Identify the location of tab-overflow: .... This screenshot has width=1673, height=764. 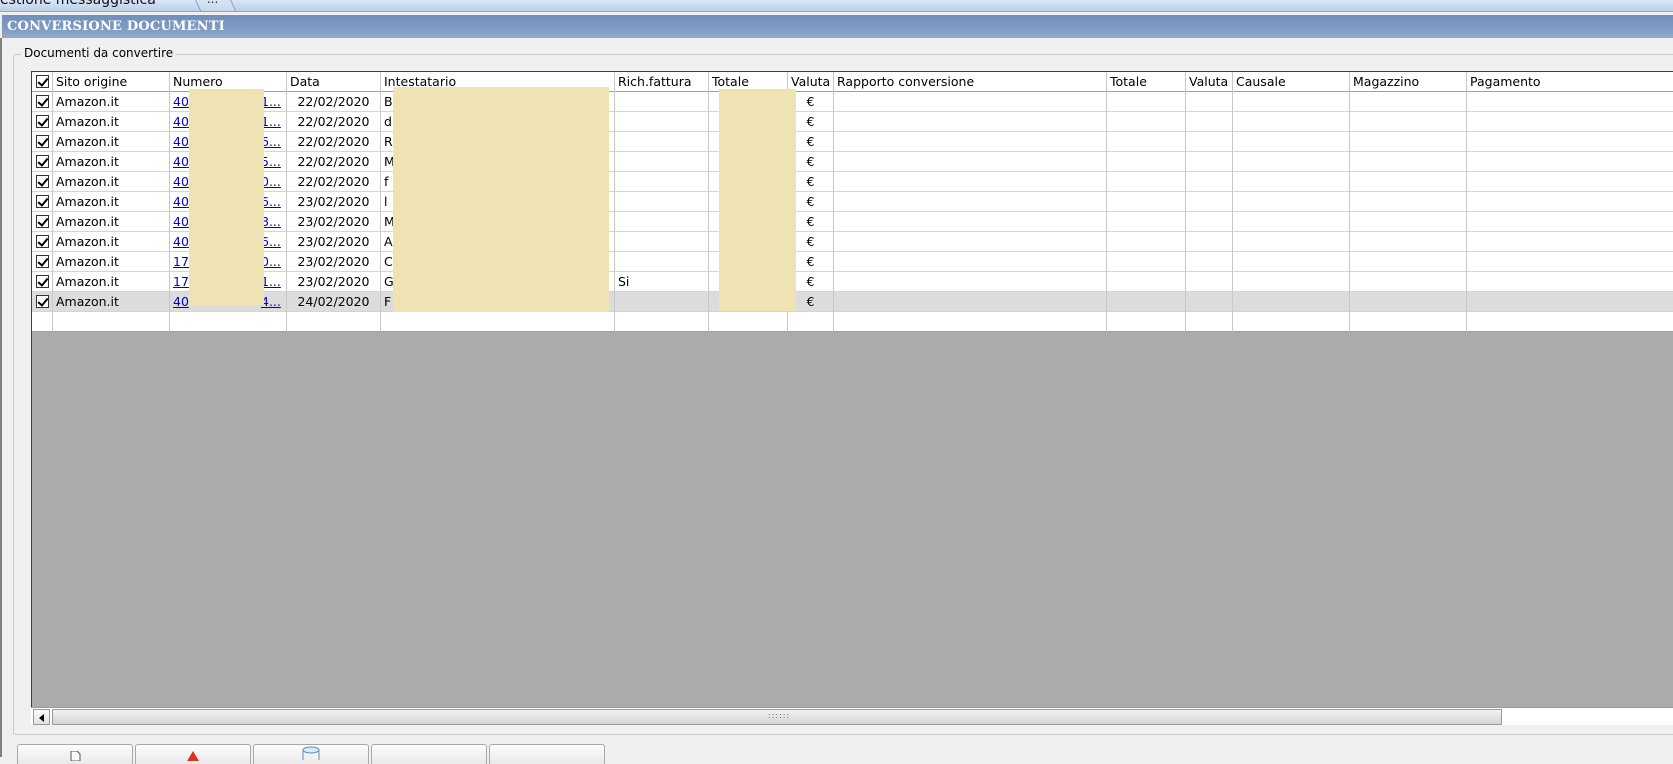
(214, 5).